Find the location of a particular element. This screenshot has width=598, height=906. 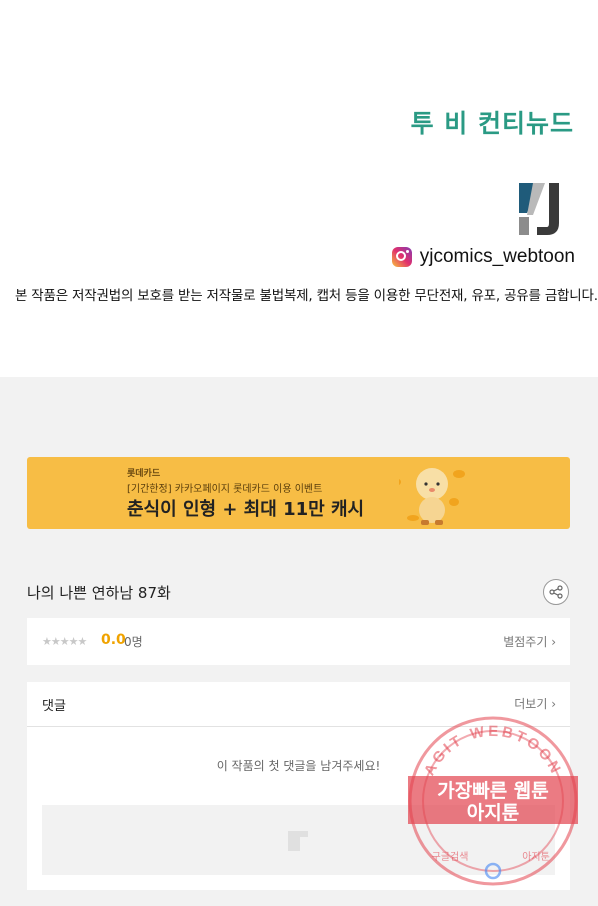

banner-headline: 춘식이 인형 + 최대 11만 캐시 is located at coordinates (246, 509).